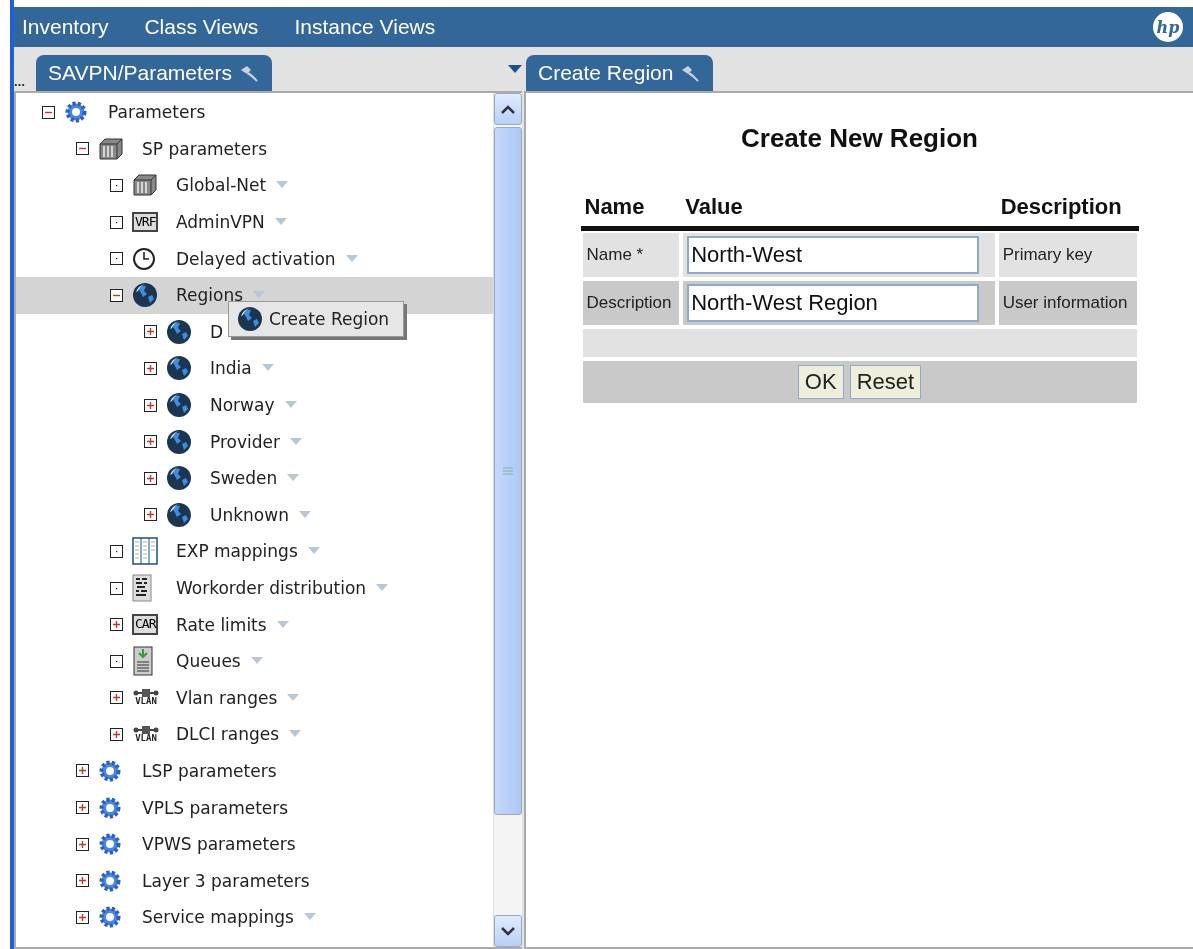 The width and height of the screenshot is (1193, 949). Describe the element at coordinates (217, 331) in the screenshot. I see `tree-item-label: D` at that location.